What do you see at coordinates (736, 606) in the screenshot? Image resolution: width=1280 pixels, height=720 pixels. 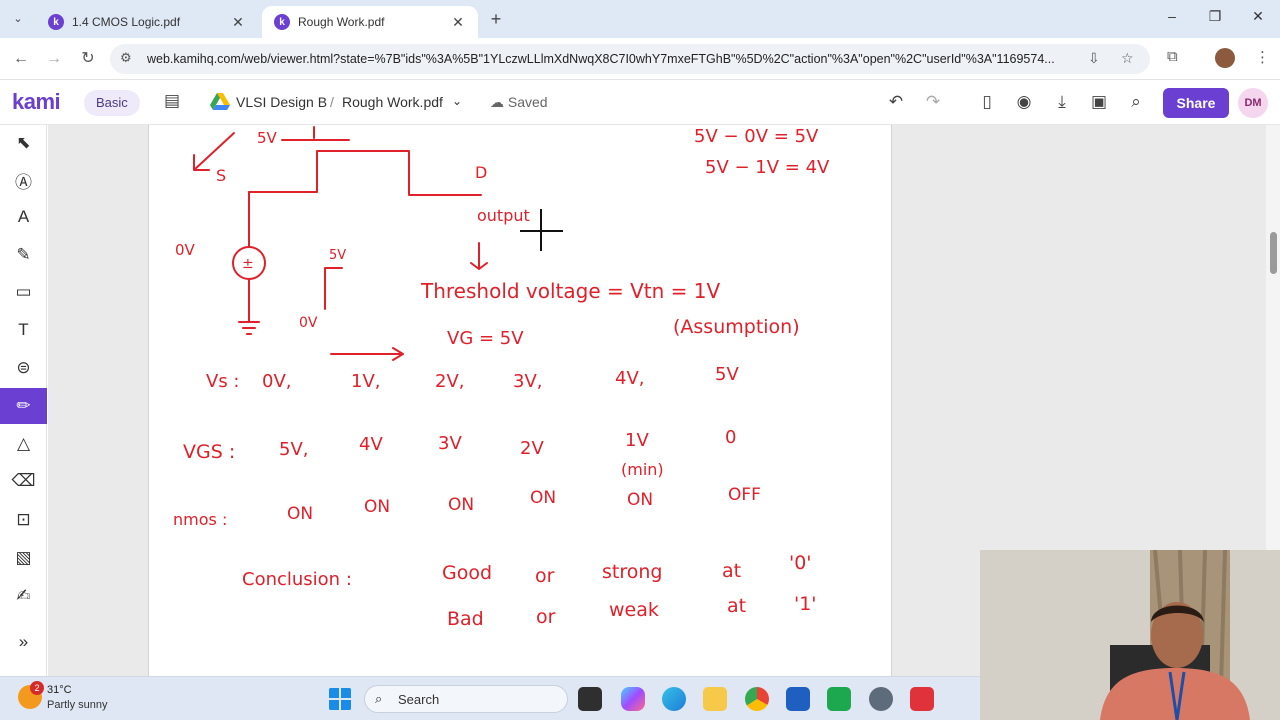 I see `conclusion-word: at` at bounding box center [736, 606].